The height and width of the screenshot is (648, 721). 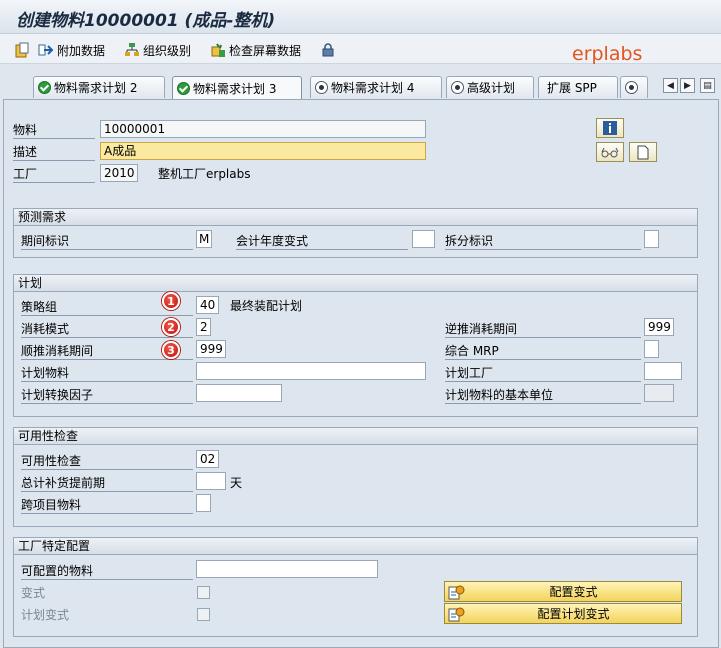 What do you see at coordinates (81, 50) in the screenshot?
I see `additional-data-label: 附加数据` at bounding box center [81, 50].